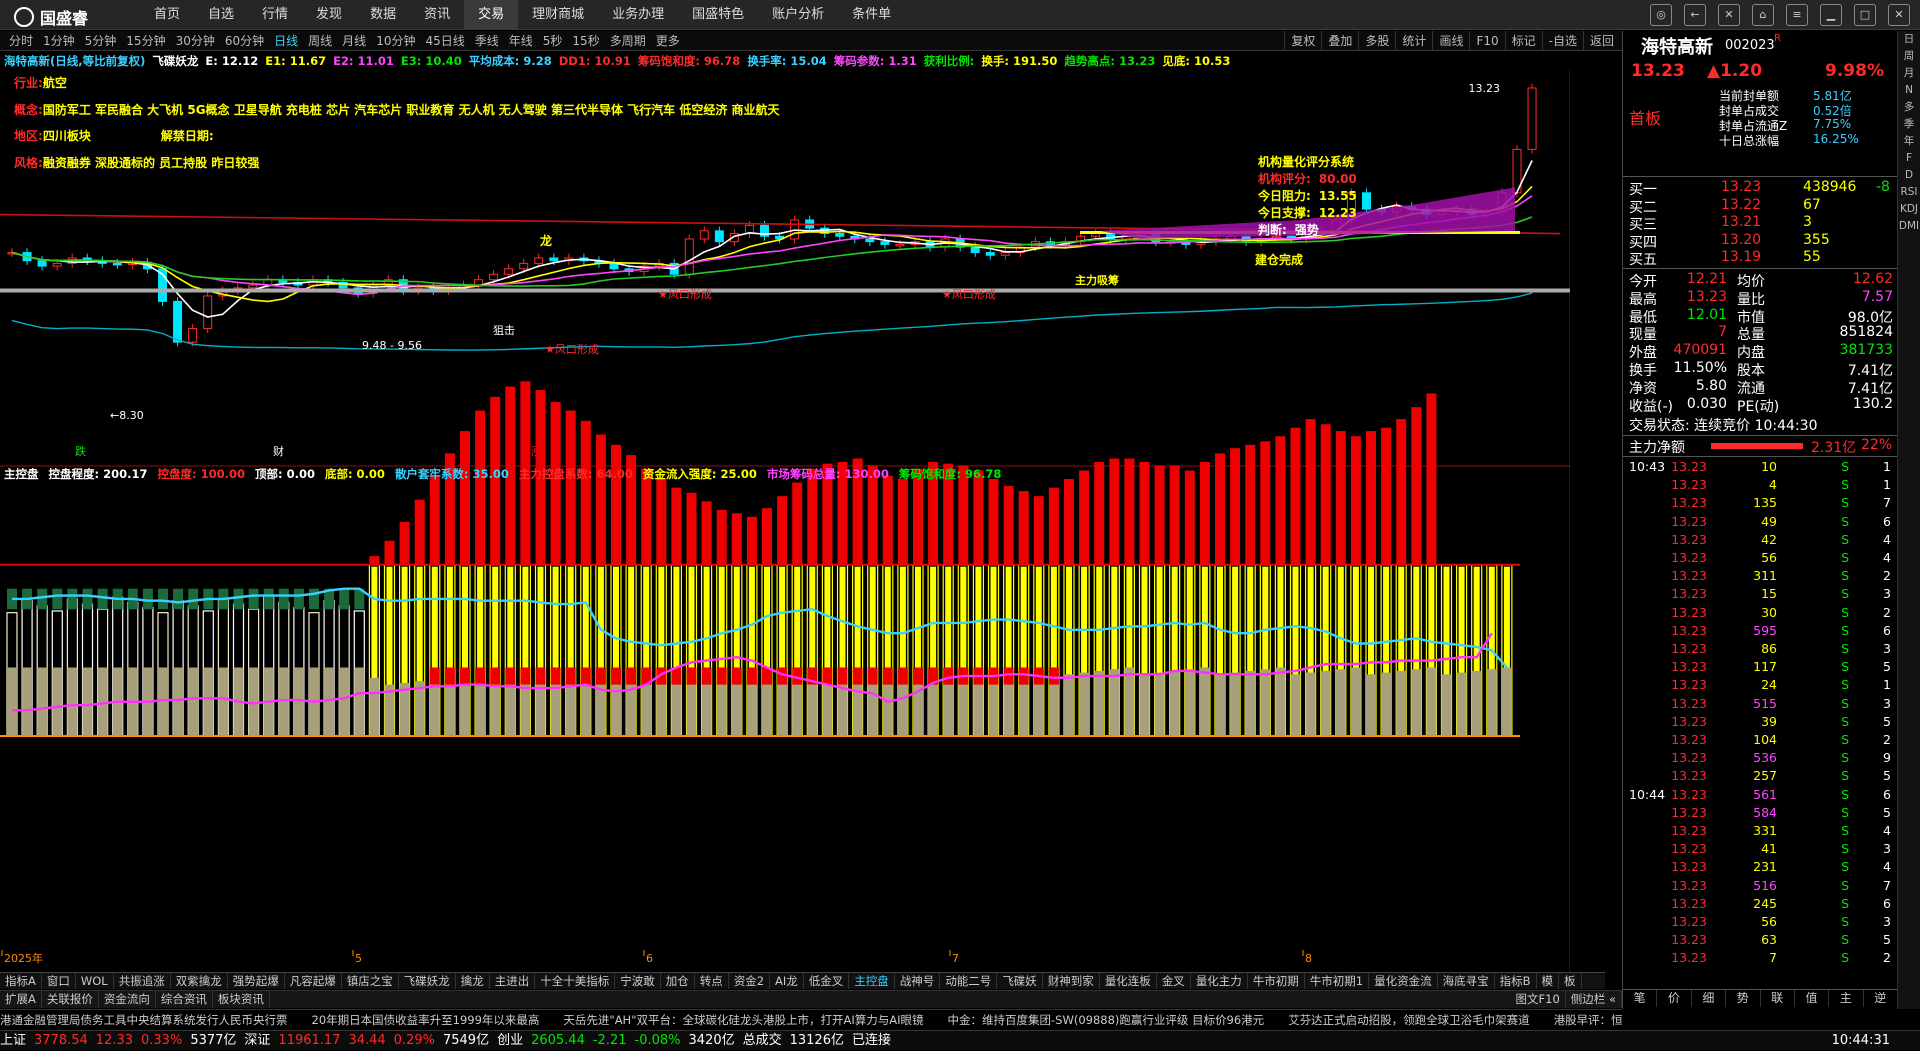 This screenshot has height=1051, width=1920. What do you see at coordinates (1909, 90) in the screenshot?
I see `side-tool: N` at bounding box center [1909, 90].